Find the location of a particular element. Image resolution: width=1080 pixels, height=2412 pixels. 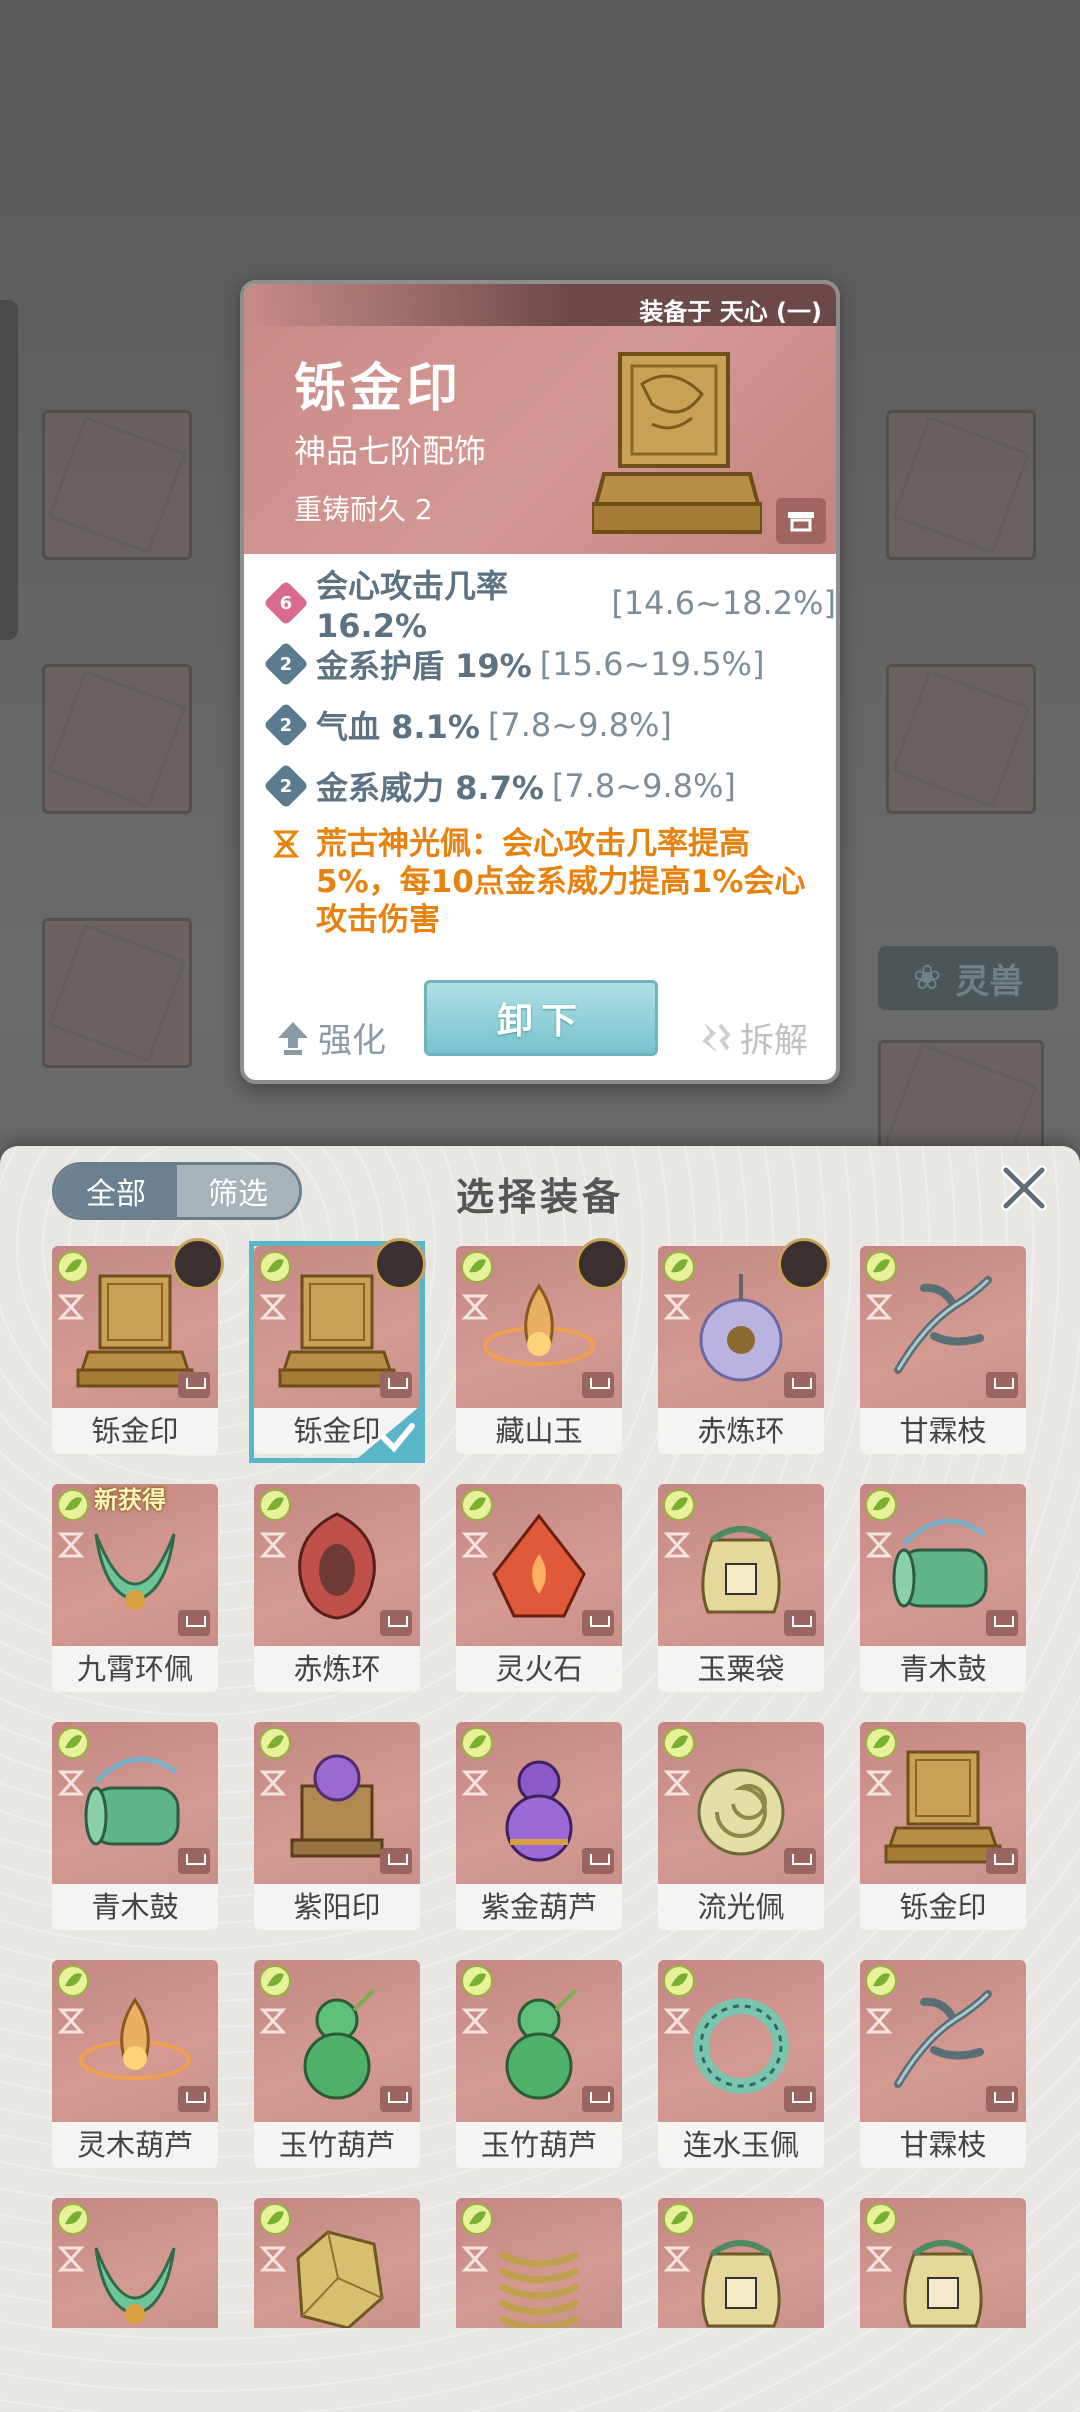

equipment-slot: 灵火石 is located at coordinates (539, 1590).